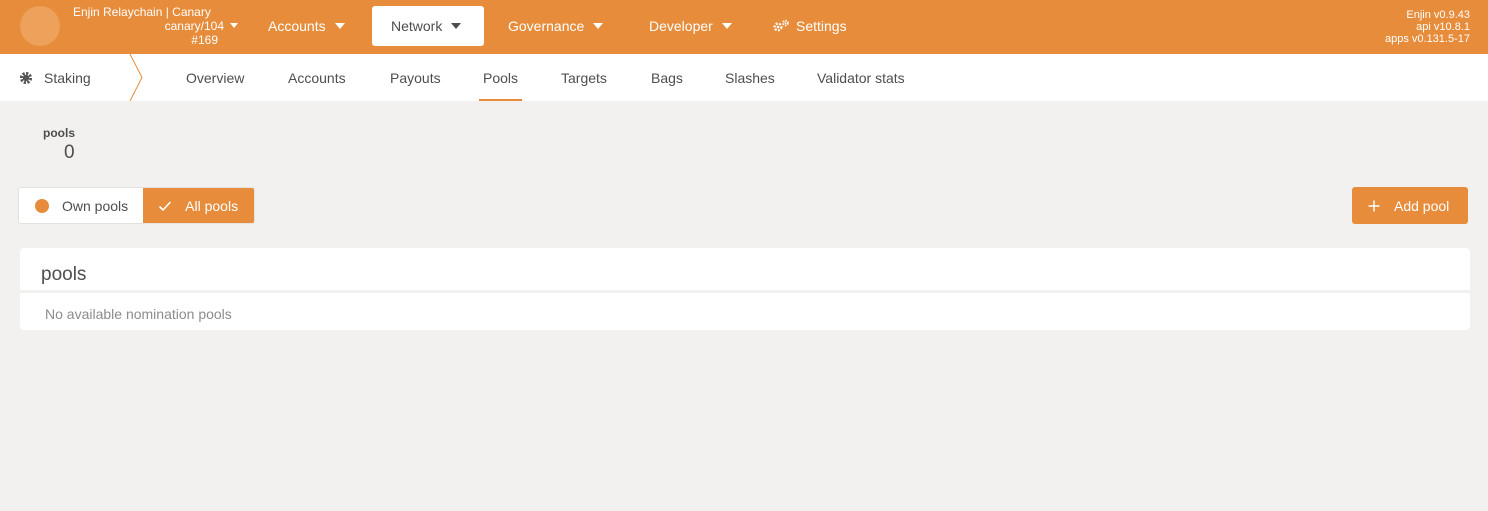 This screenshot has width=1488, height=511. Describe the element at coordinates (584, 77) in the screenshot. I see `tab-targets: Targets` at that location.